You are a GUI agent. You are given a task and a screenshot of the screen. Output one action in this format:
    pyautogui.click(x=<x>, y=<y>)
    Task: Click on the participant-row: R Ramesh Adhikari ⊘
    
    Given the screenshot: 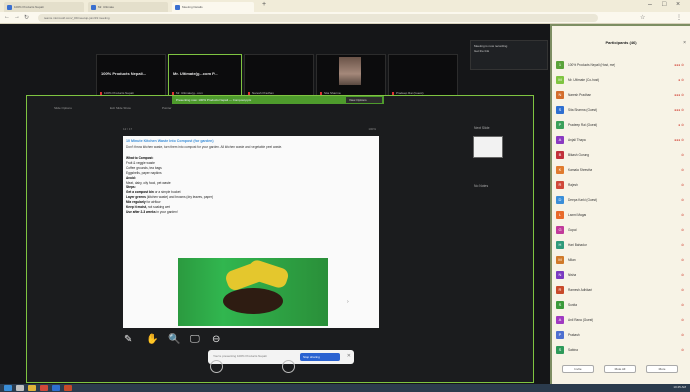 What is the action you would take?
    pyautogui.click(x=621, y=290)
    